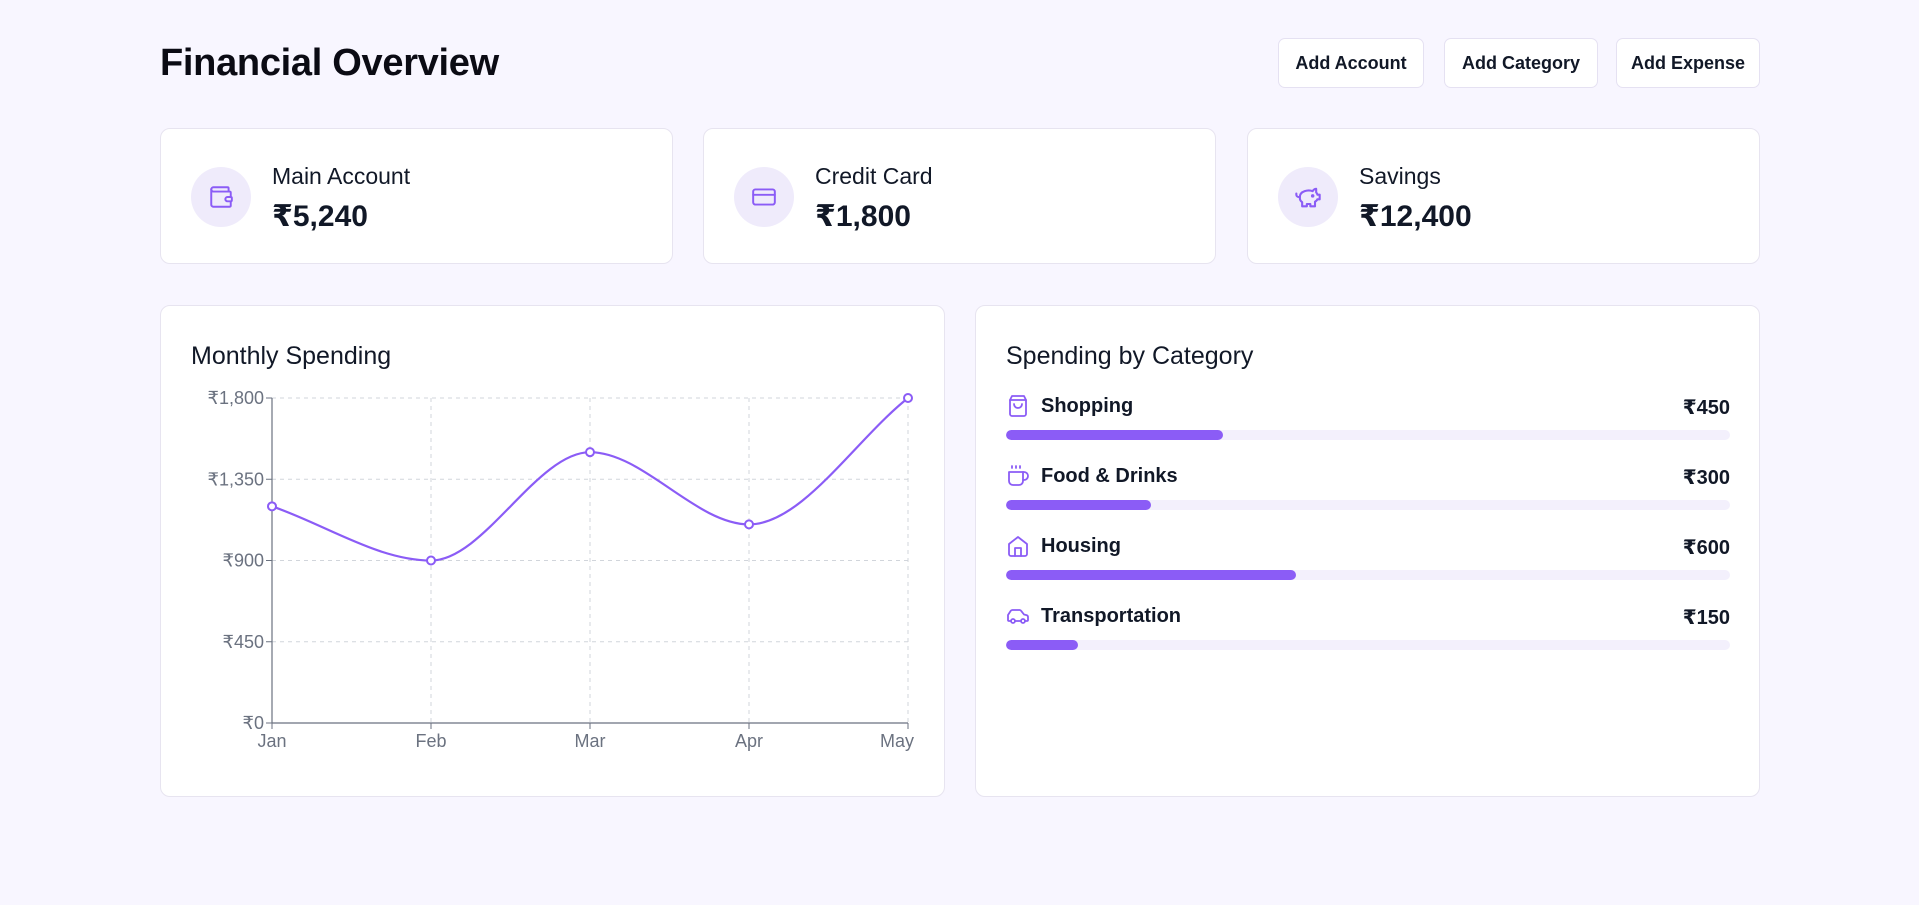 The image size is (1919, 905). I want to click on add-expense-button: Add Expense, so click(1688, 63).